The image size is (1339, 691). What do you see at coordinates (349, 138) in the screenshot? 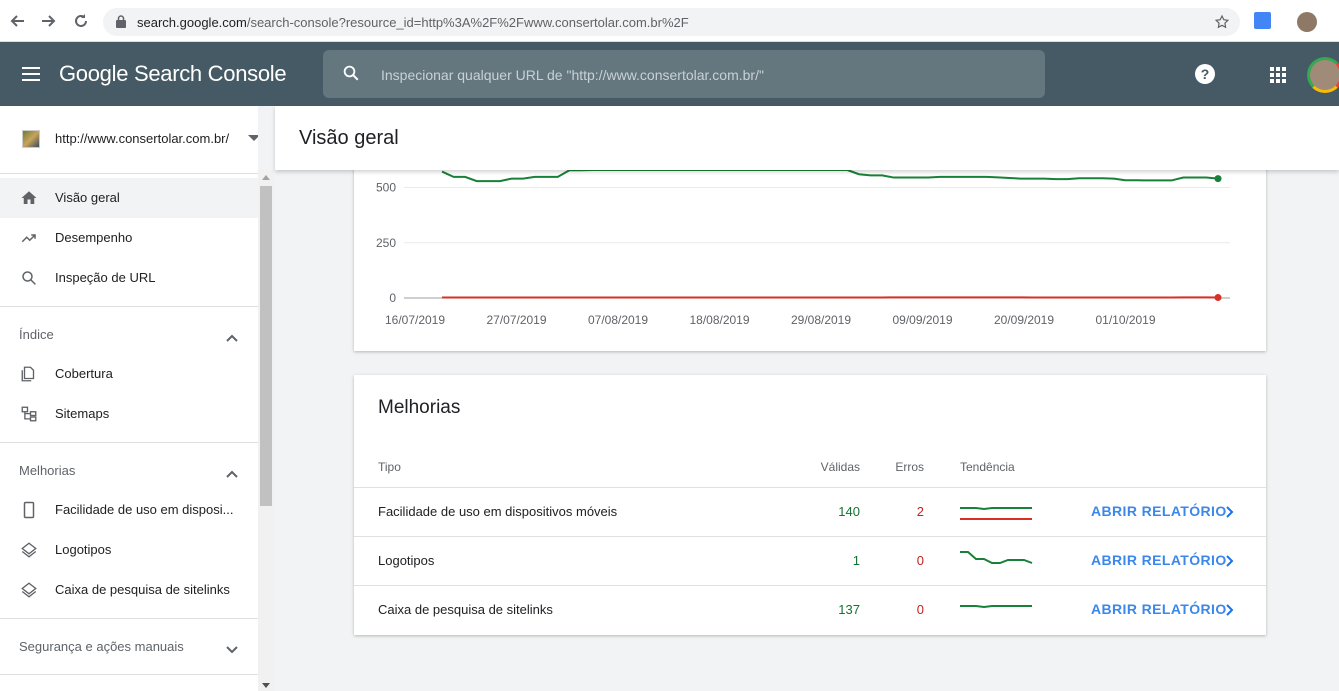
I see `page-title: Visão geral` at bounding box center [349, 138].